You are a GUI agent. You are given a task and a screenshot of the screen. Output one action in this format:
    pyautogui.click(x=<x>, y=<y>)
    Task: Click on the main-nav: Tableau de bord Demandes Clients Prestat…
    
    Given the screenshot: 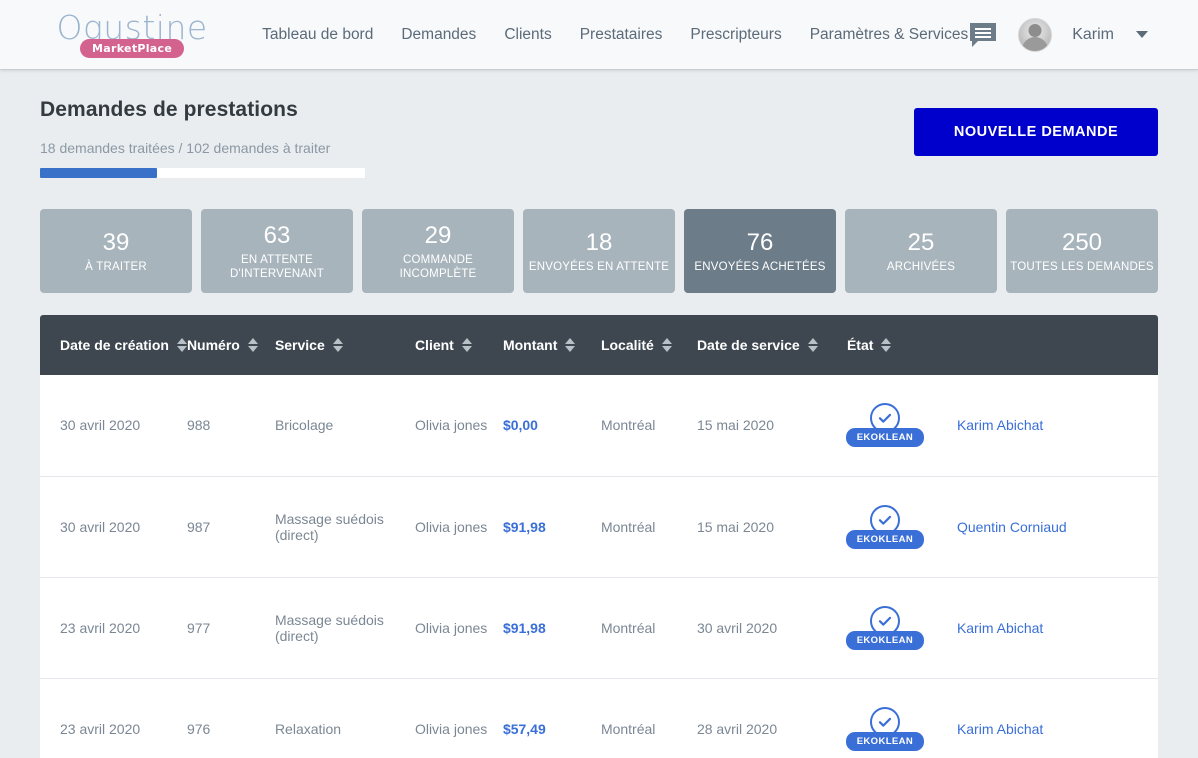 What is the action you would take?
    pyautogui.click(x=615, y=35)
    